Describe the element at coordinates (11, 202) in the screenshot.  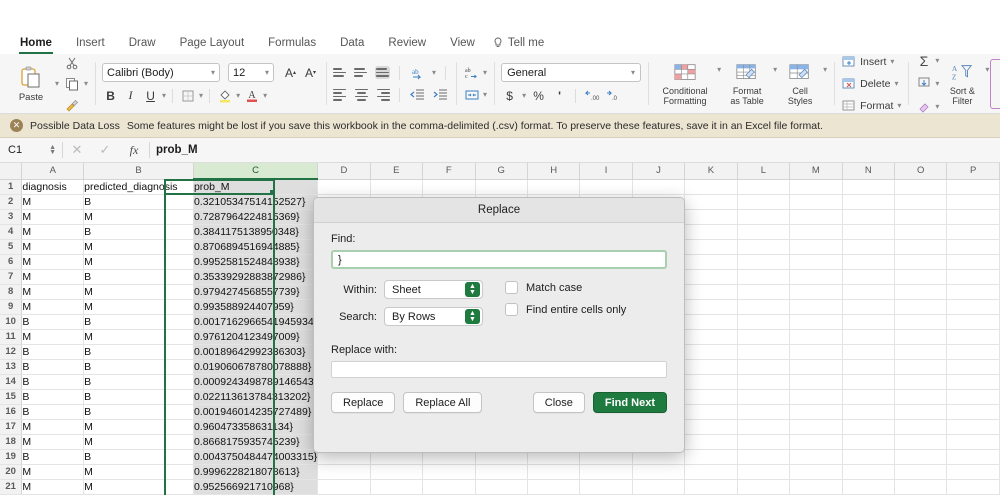
I see `row-header: 2` at that location.